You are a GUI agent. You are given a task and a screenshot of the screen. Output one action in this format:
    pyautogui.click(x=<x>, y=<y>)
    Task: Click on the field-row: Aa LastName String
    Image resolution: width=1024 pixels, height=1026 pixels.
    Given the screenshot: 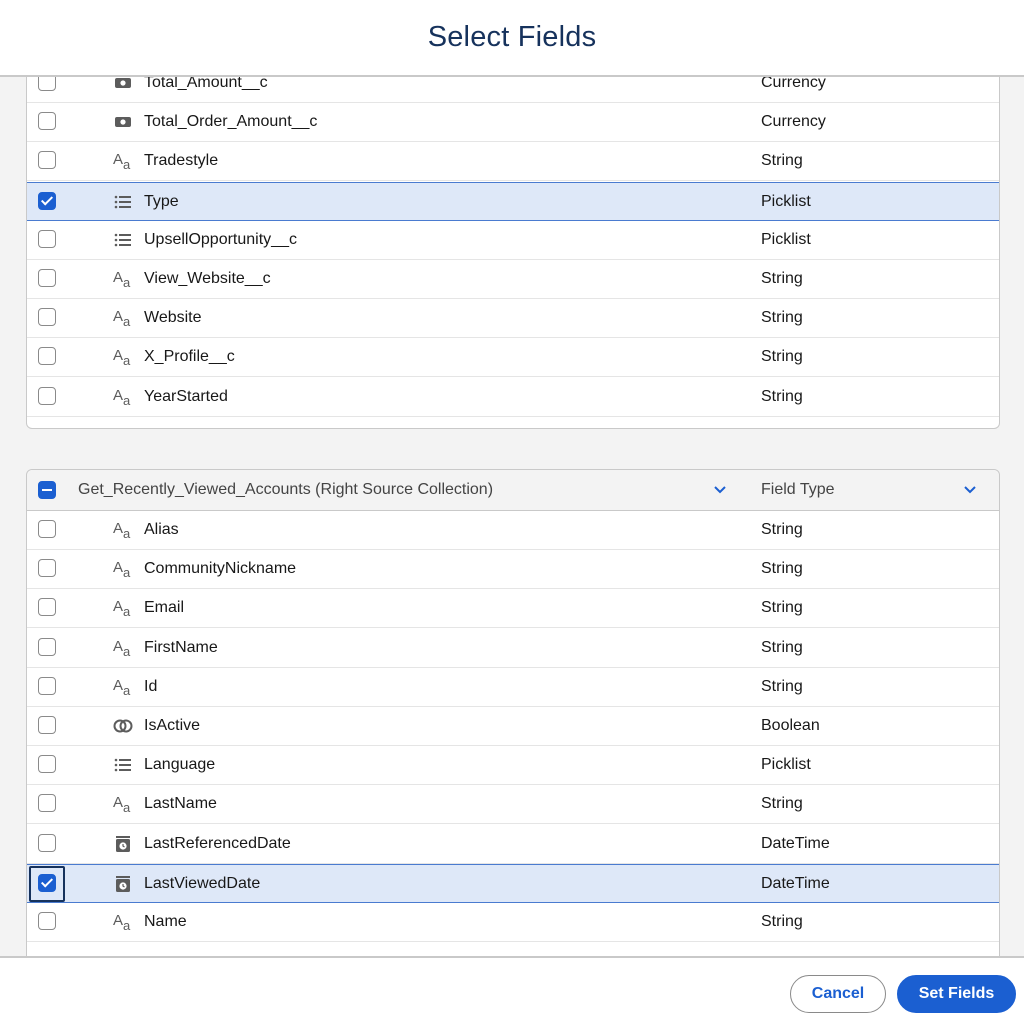 What is the action you would take?
    pyautogui.click(x=513, y=805)
    